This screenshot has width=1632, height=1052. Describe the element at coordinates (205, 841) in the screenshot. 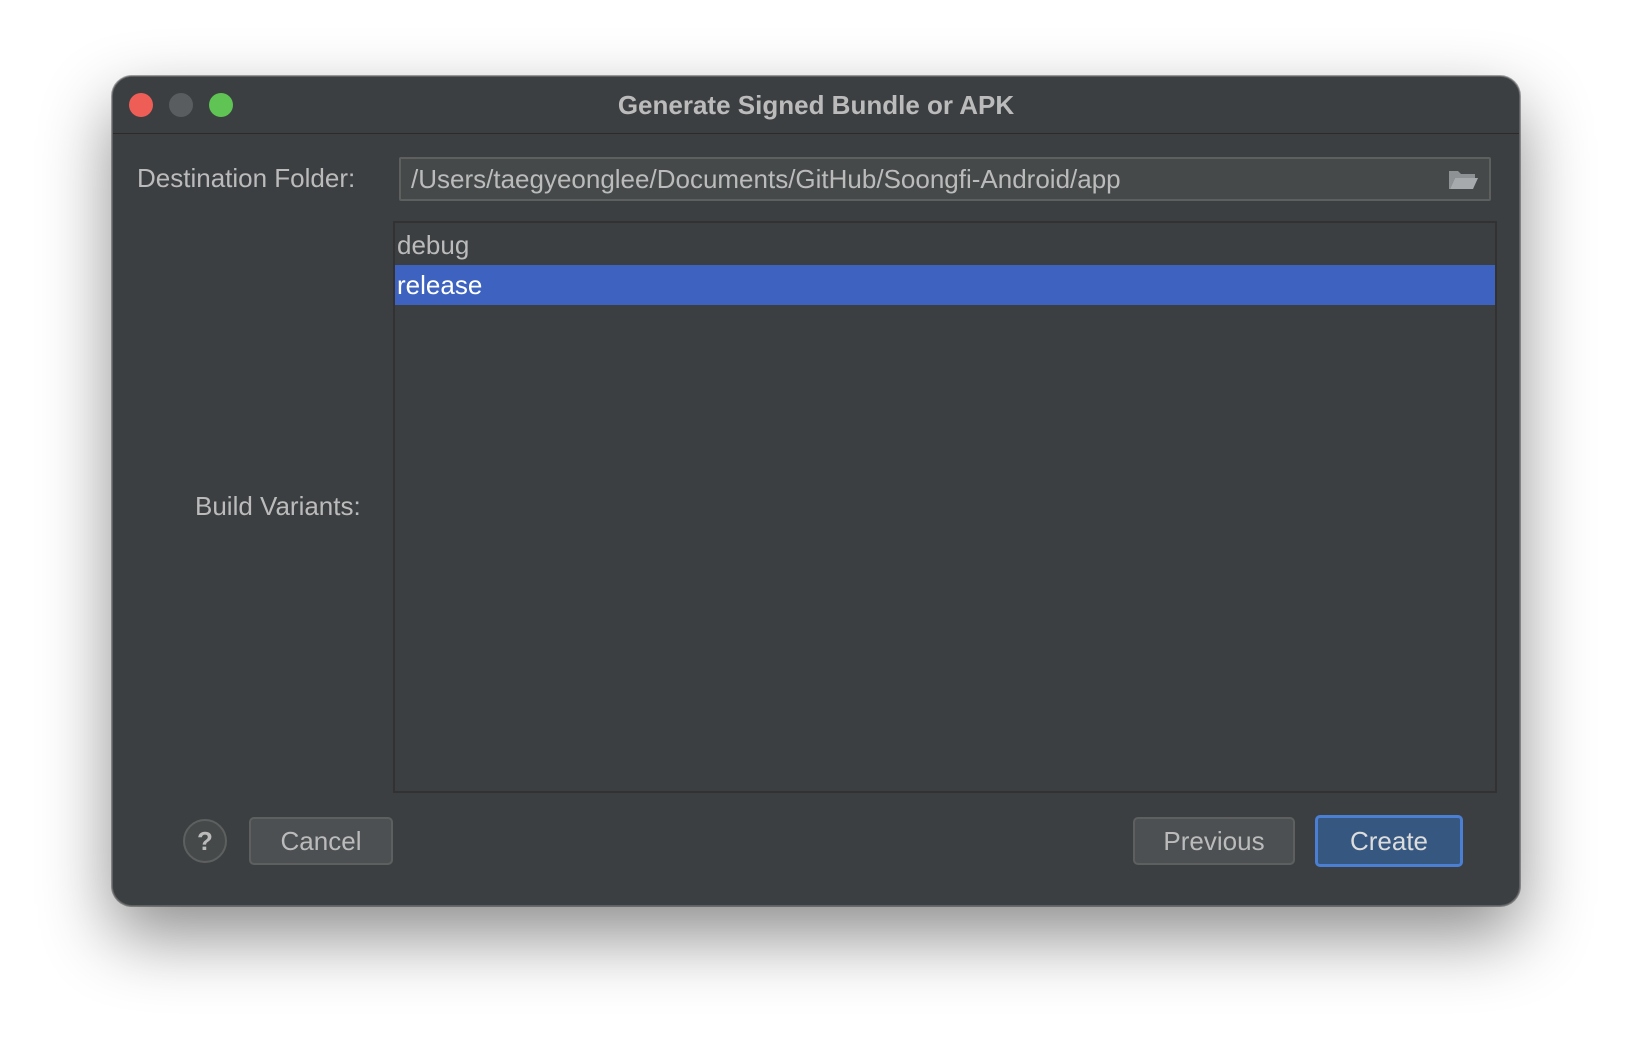

I see `help-button: ?` at that location.